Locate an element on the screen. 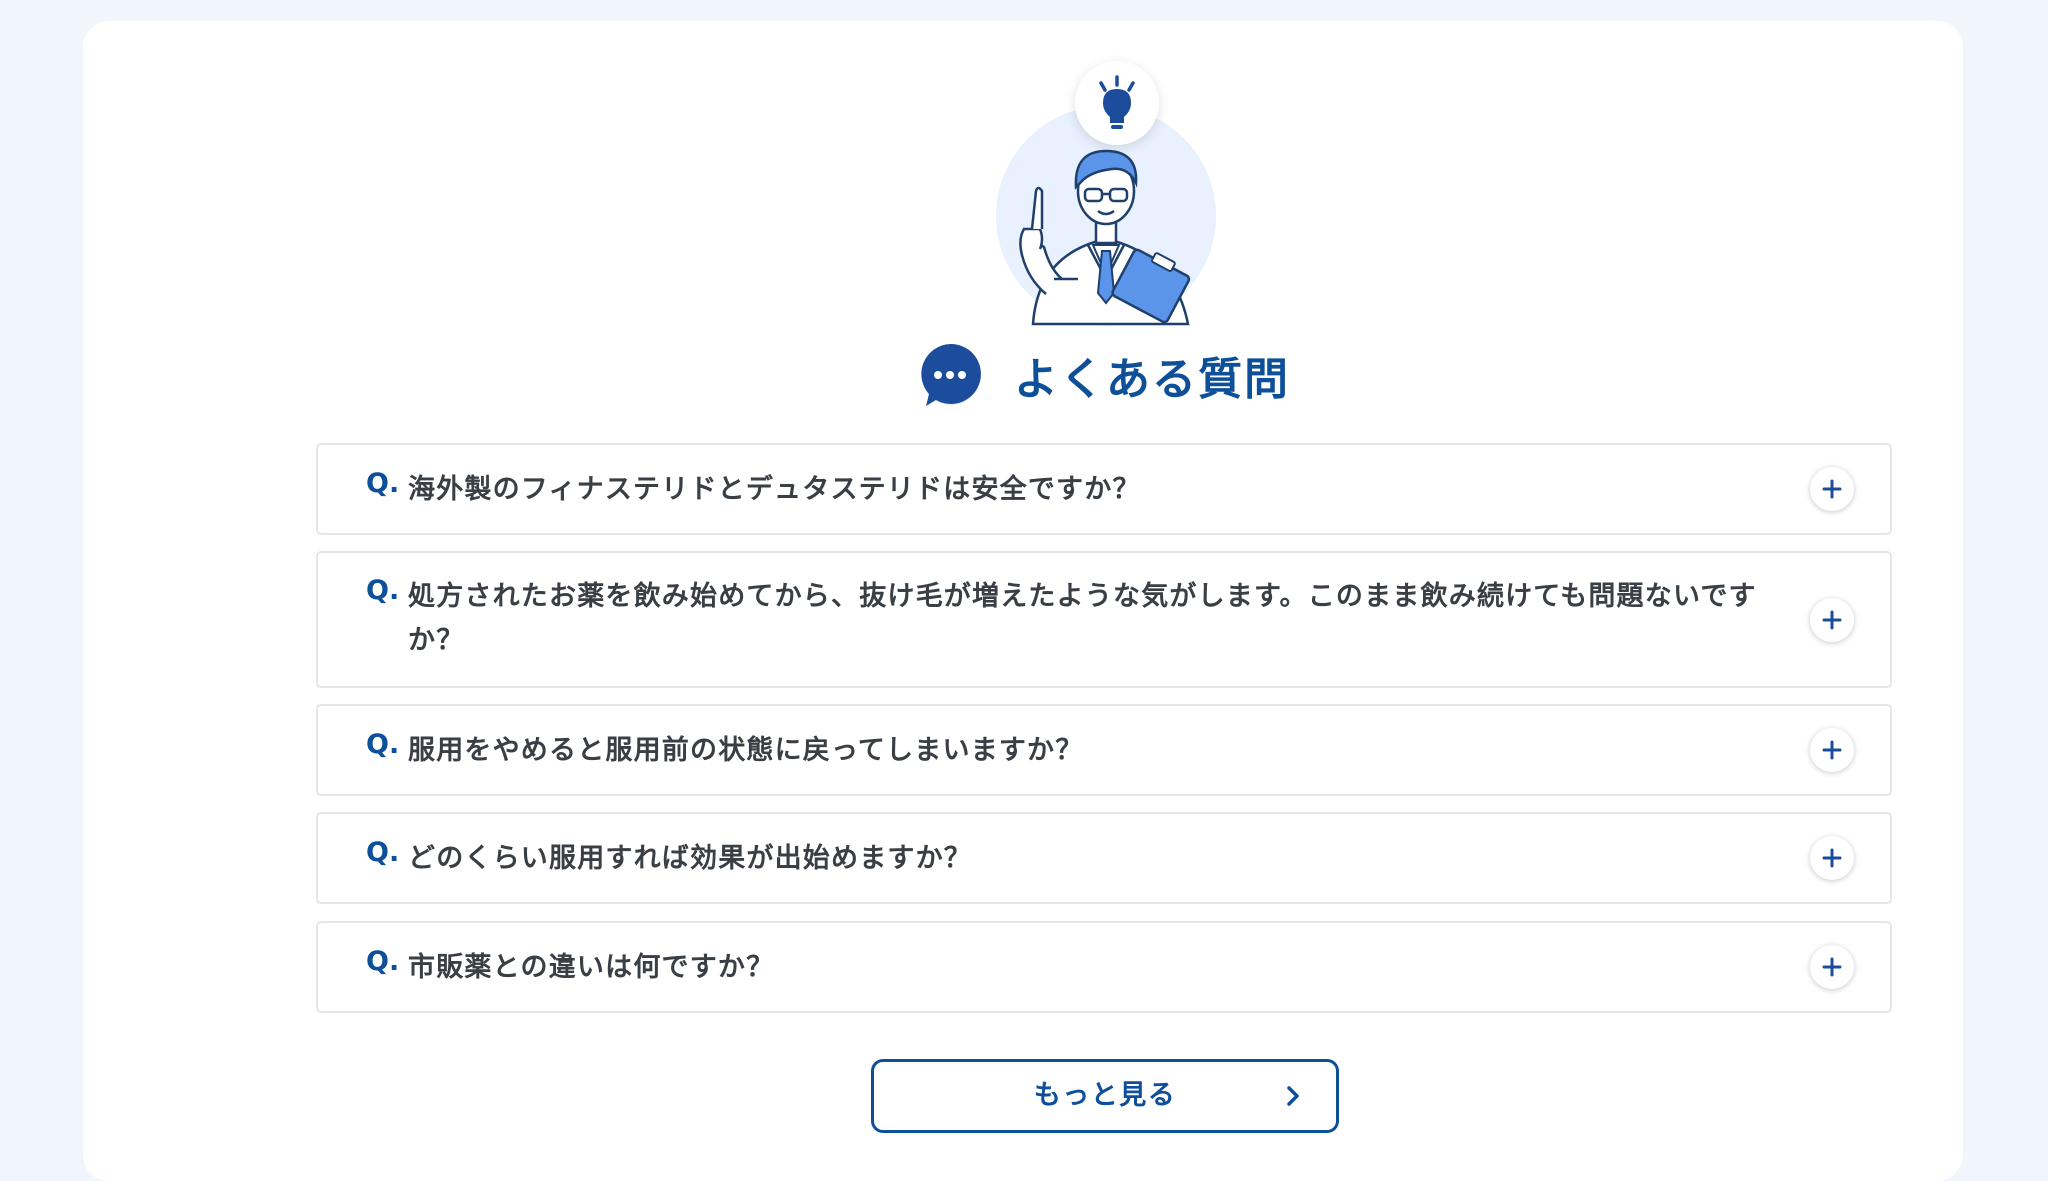 The width and height of the screenshot is (2048, 1181). section-title-text: よくある質問 is located at coordinates (1152, 379).